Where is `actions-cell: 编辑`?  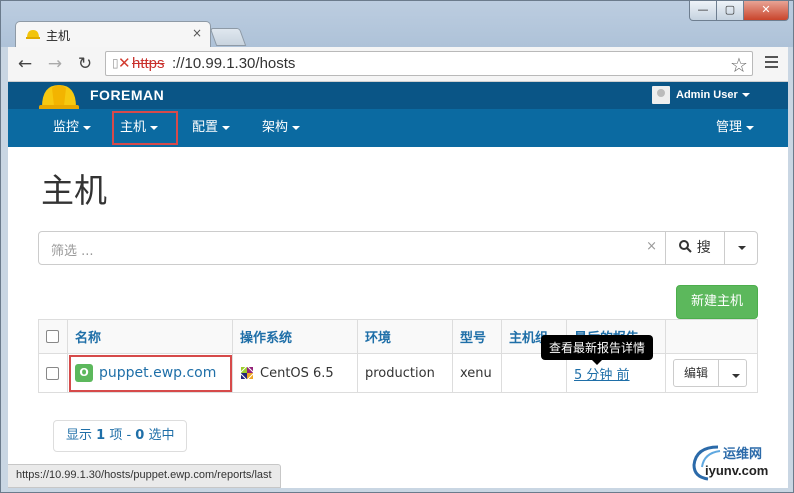
actions-cell: 编辑 is located at coordinates (711, 373).